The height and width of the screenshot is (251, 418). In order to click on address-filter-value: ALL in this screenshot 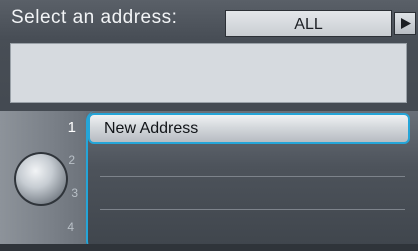, I will do `click(308, 24)`.